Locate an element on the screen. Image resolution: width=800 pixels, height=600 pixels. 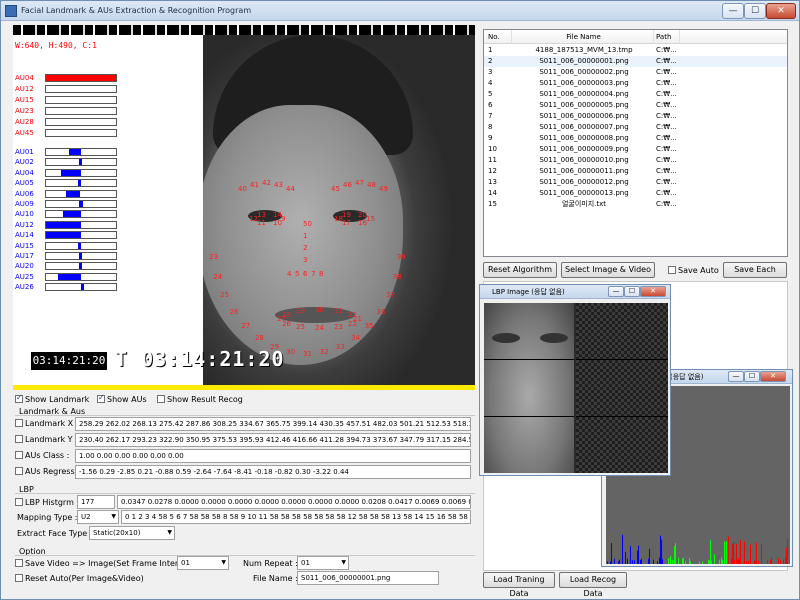
close-button: ✕ is located at coordinates (781, 11).